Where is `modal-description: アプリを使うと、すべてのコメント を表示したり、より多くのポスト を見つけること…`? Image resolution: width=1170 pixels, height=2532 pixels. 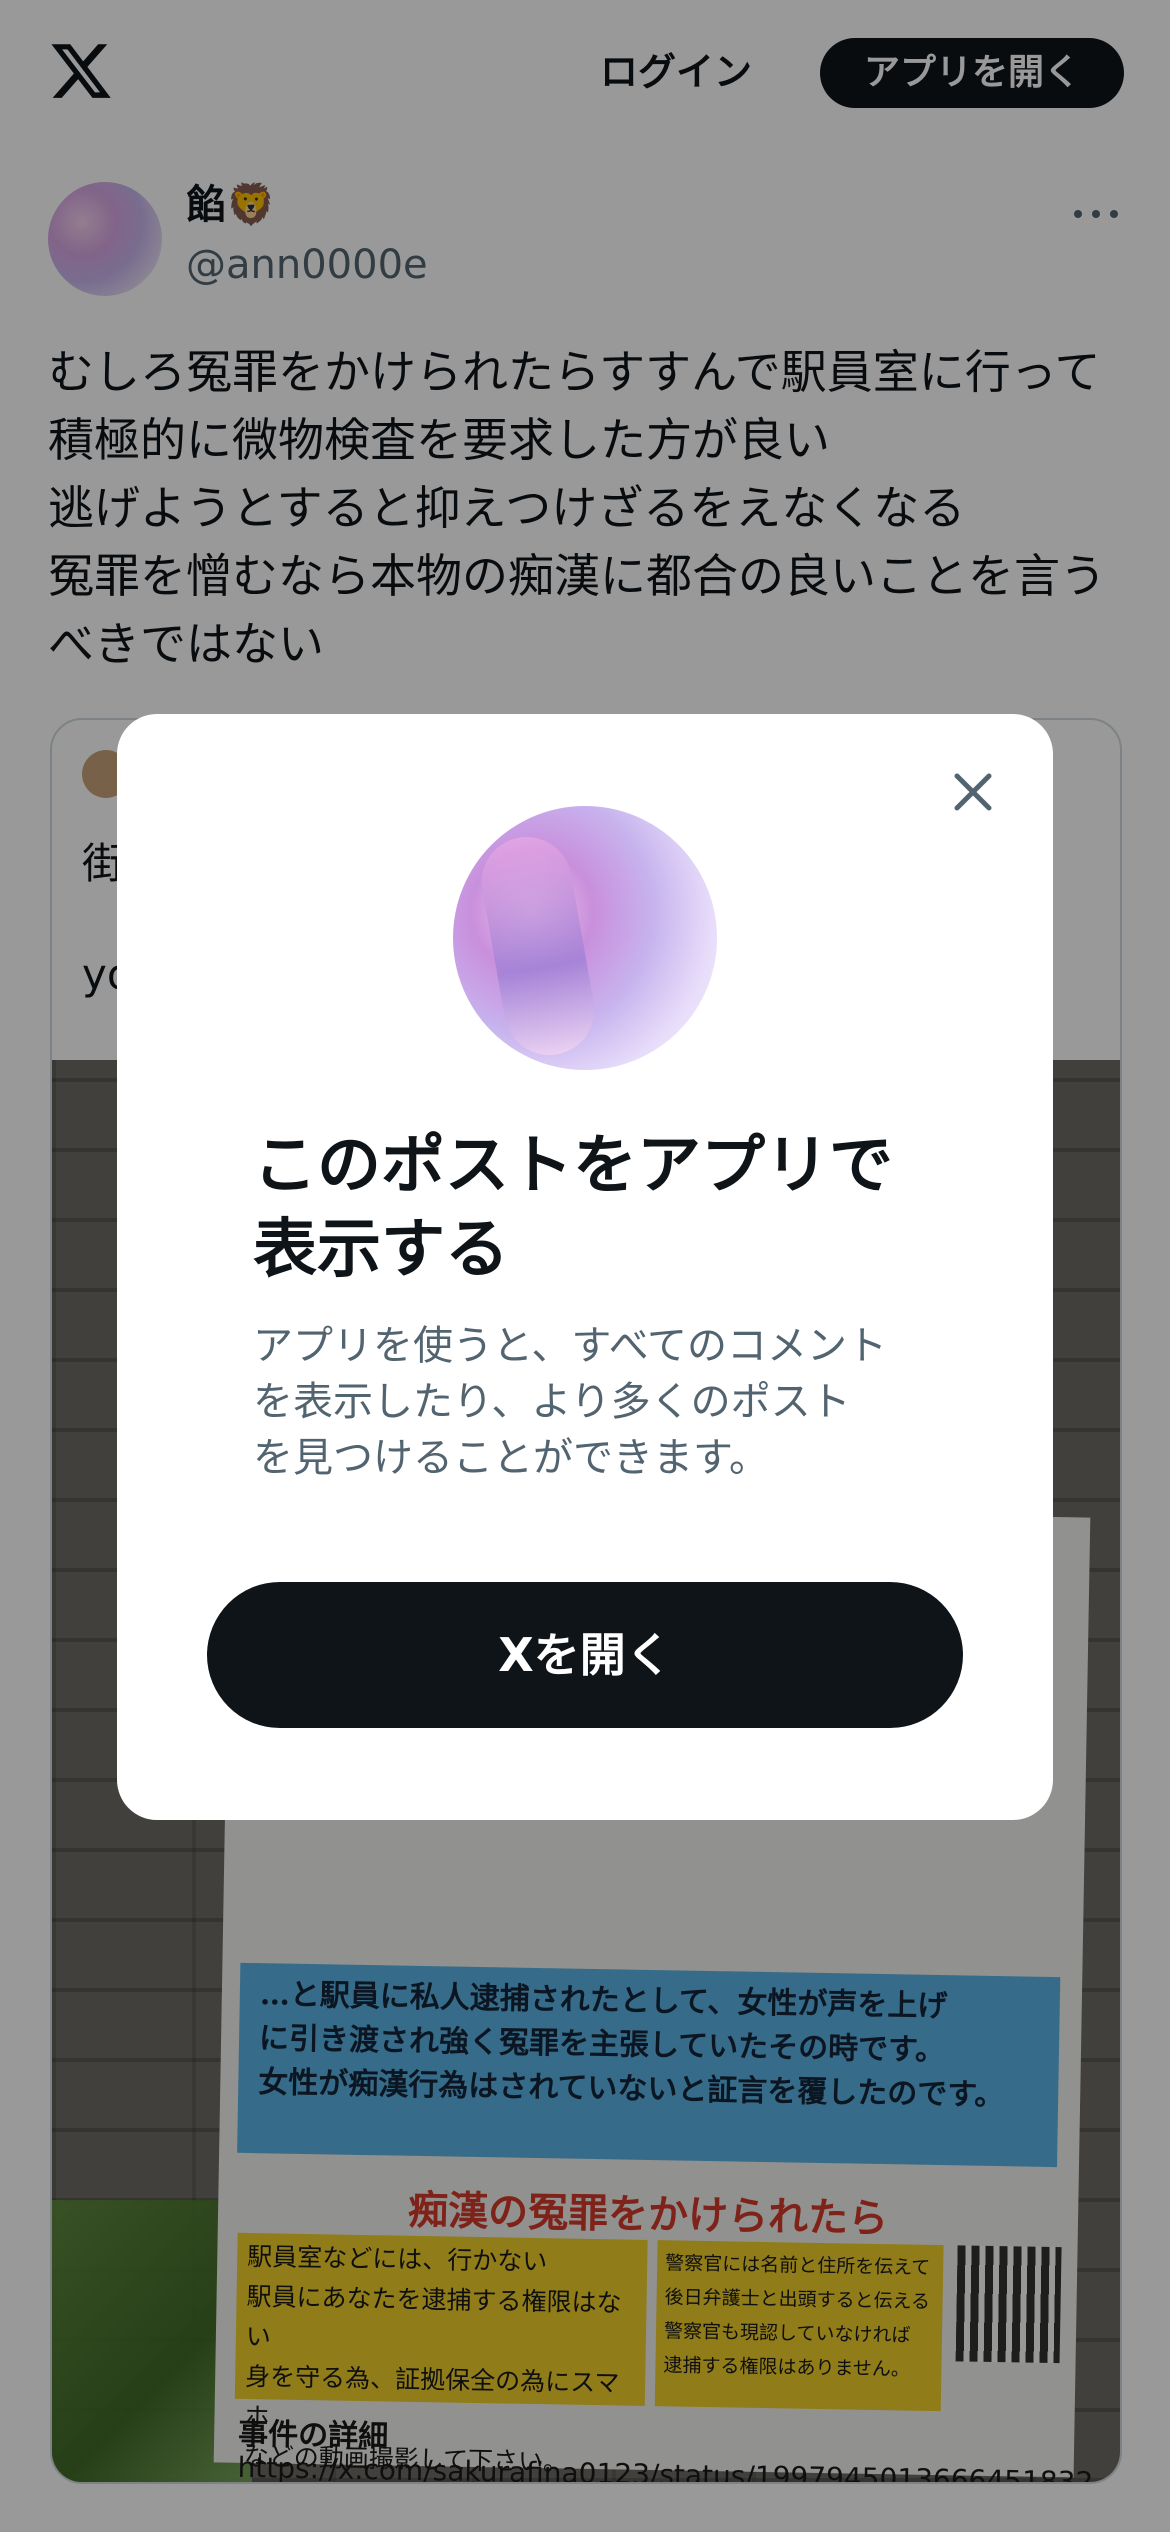
modal-description: アプリを使うと、すべてのコメント を表示したり、より多くのポスト を見つけること… is located at coordinates (570, 1402).